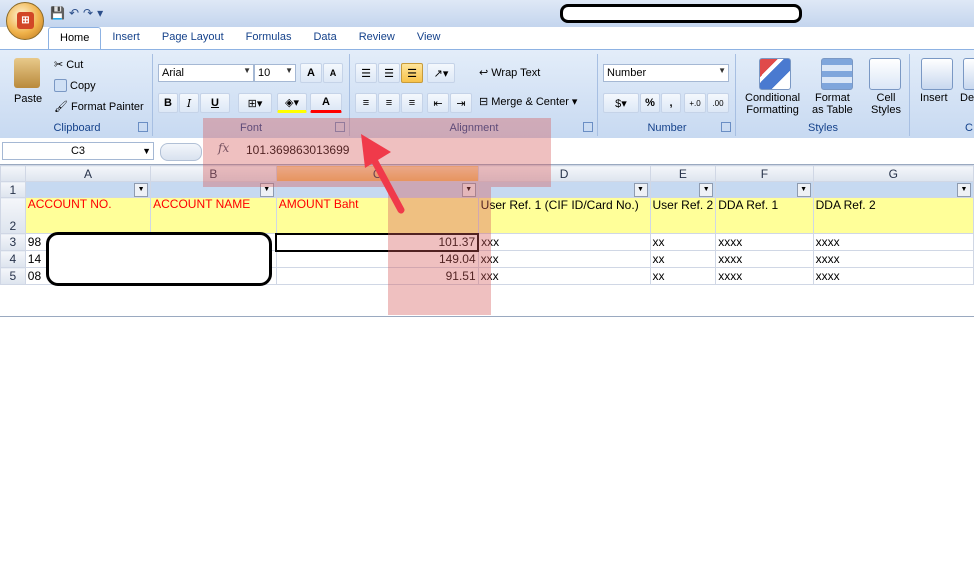 This screenshot has height=588, width=974. I want to click on cut-button: ✂ Cut, so click(68, 65).